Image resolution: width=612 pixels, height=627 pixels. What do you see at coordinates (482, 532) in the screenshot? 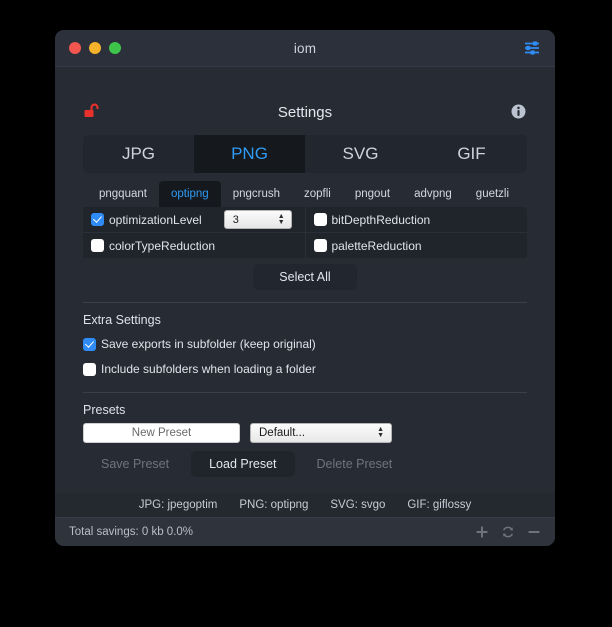
I see `plus-icon` at bounding box center [482, 532].